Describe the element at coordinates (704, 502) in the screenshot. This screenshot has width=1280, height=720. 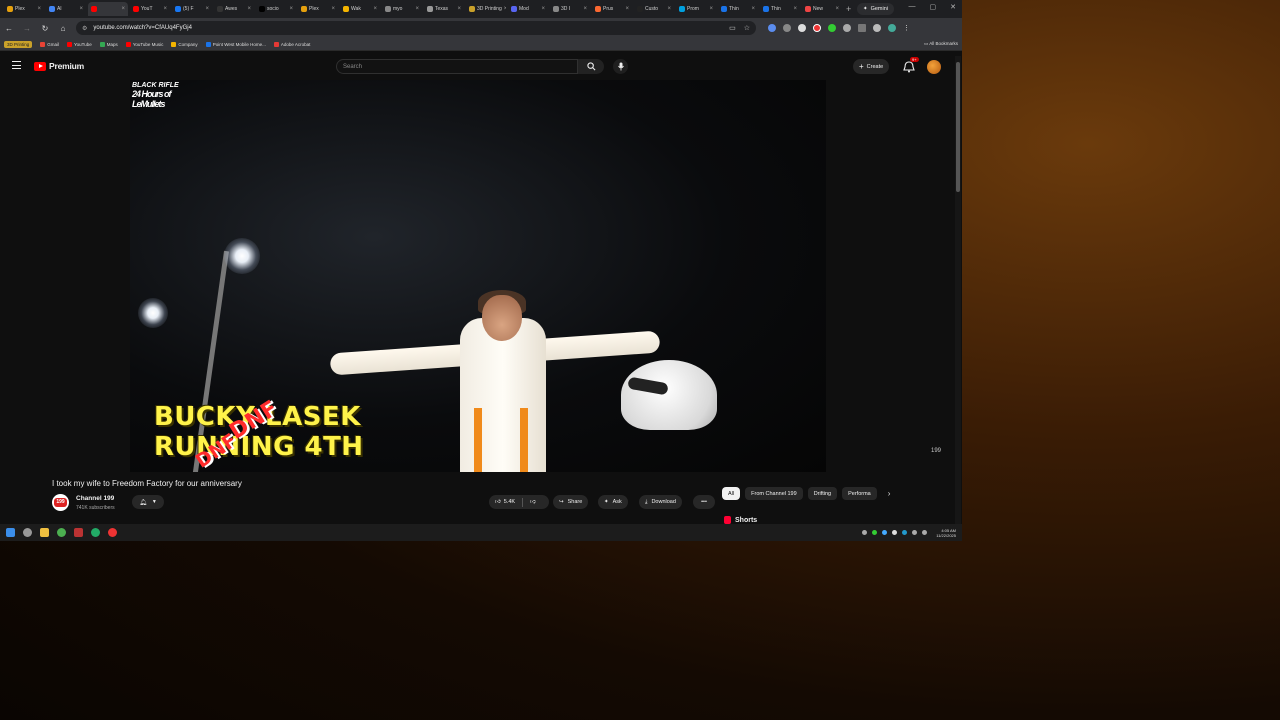
I see `more-actions-button: •••` at that location.